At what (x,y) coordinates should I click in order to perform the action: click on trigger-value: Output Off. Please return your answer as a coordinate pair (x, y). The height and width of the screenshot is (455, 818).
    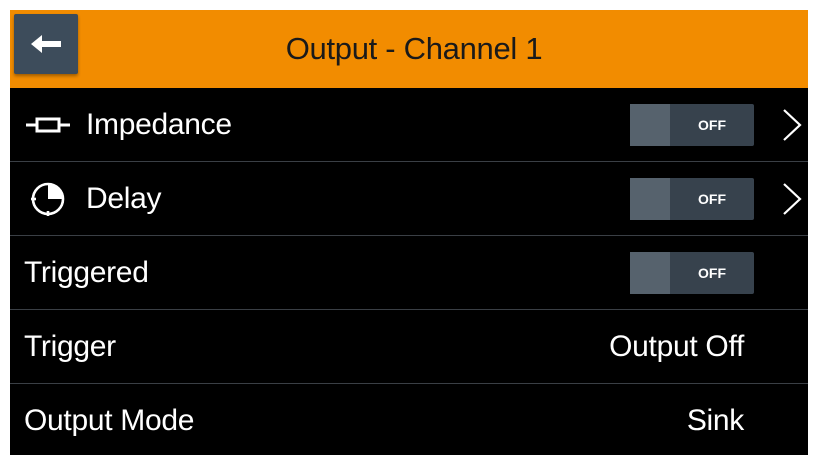
    Looking at the image, I should click on (676, 347).